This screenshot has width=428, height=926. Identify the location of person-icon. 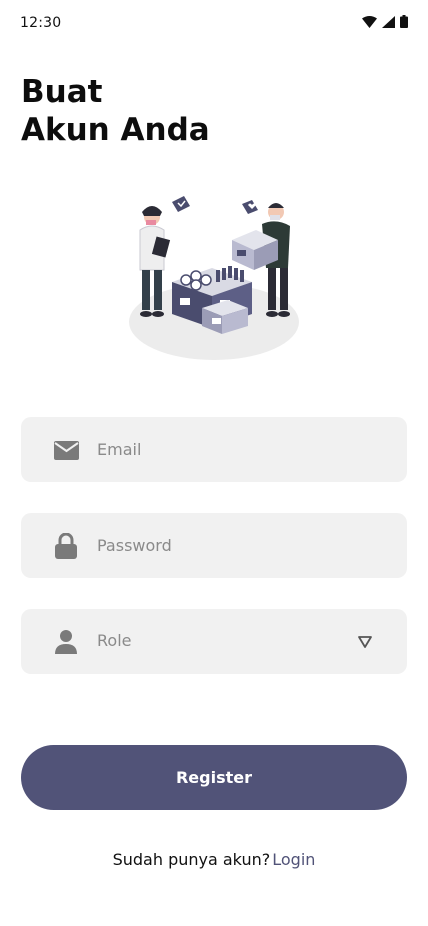
(66, 642).